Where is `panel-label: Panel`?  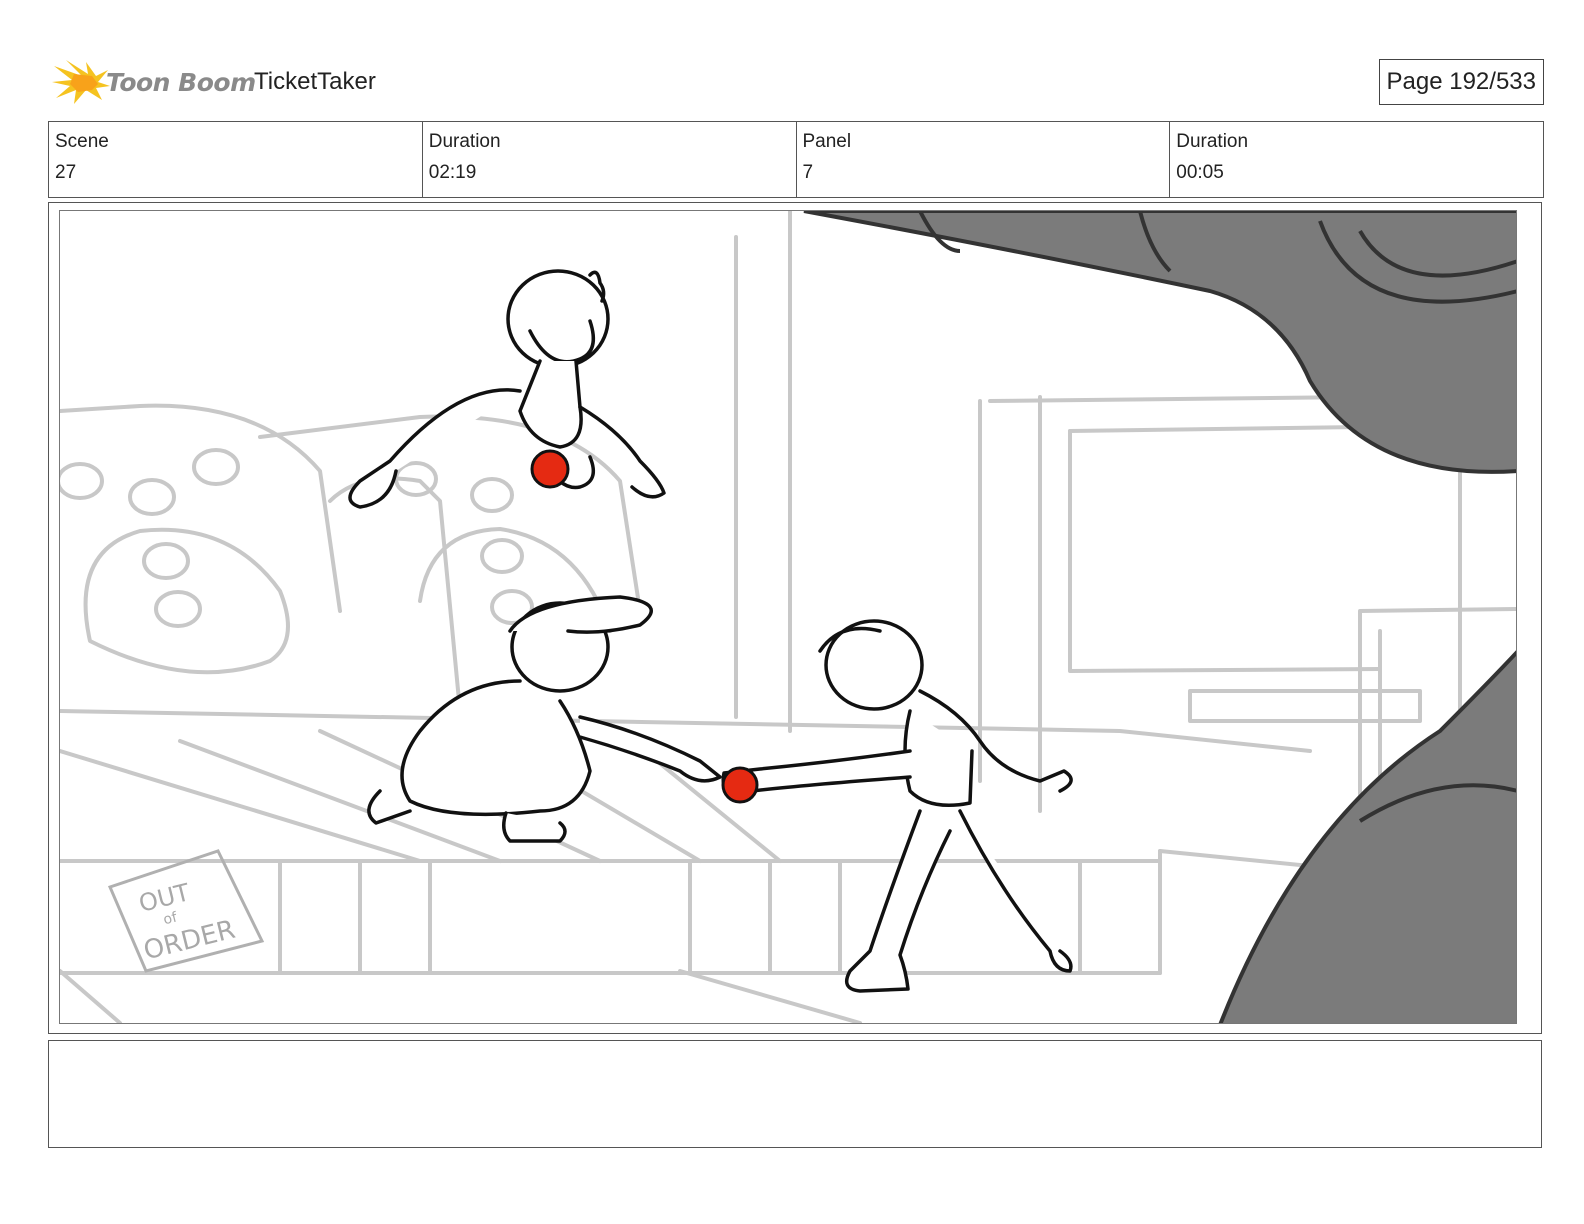
panel-label: Panel is located at coordinates (827, 141).